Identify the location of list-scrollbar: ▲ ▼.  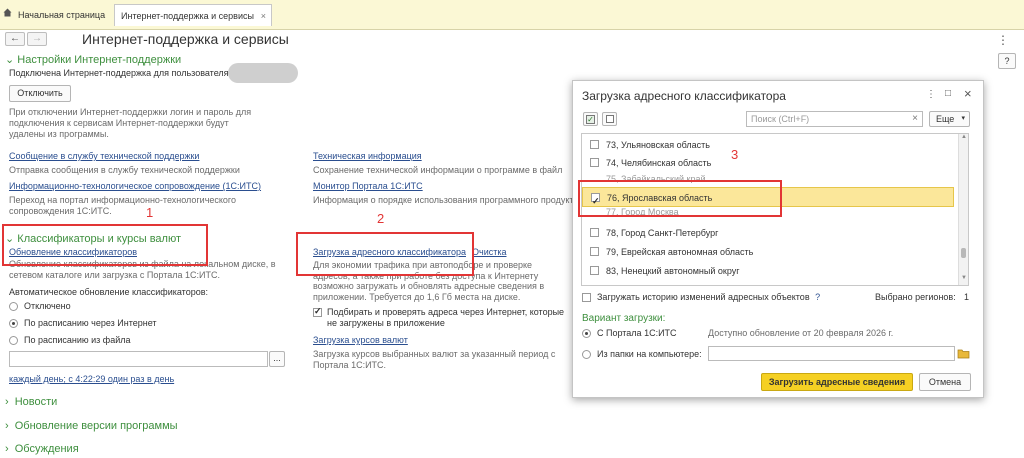
(963, 209).